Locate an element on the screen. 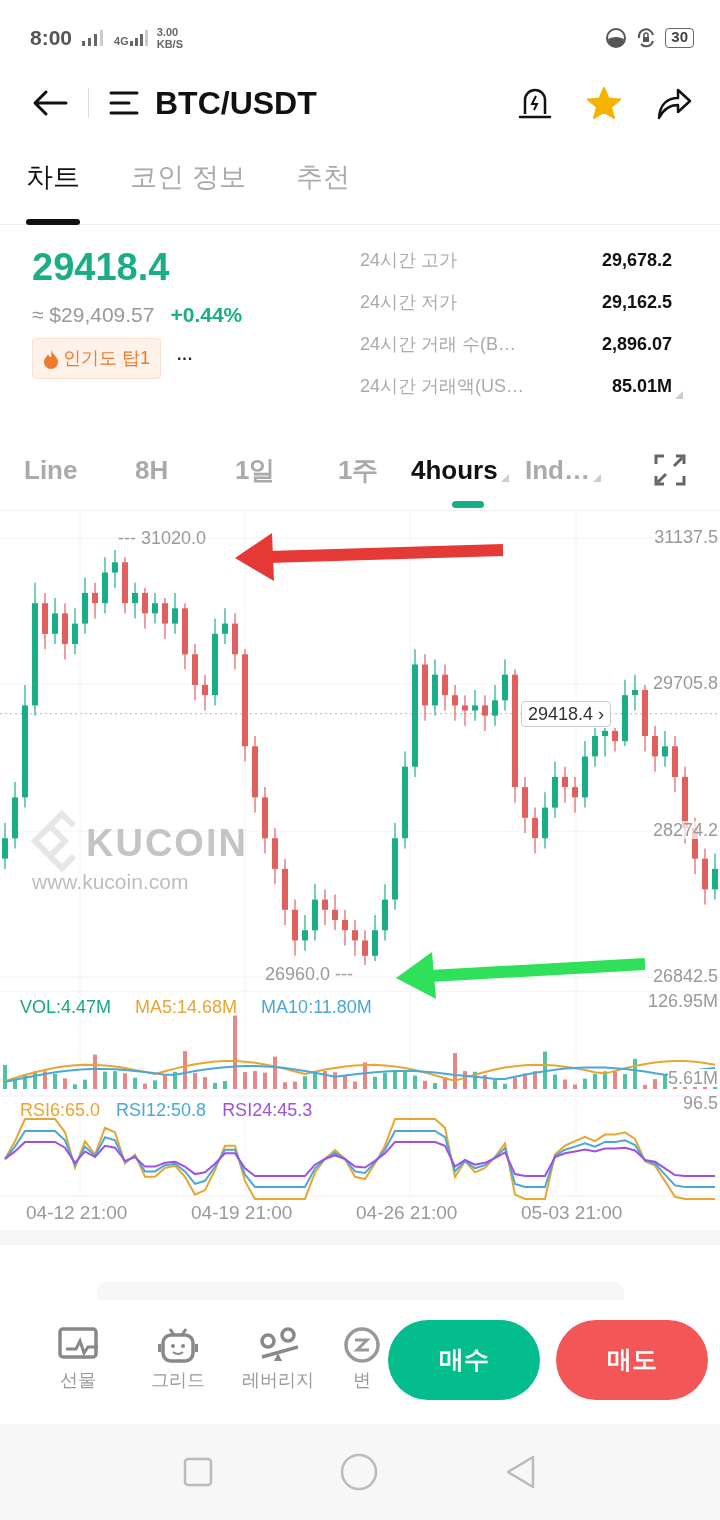 The image size is (720, 1520). network-speed: 3.00 is located at coordinates (168, 31).